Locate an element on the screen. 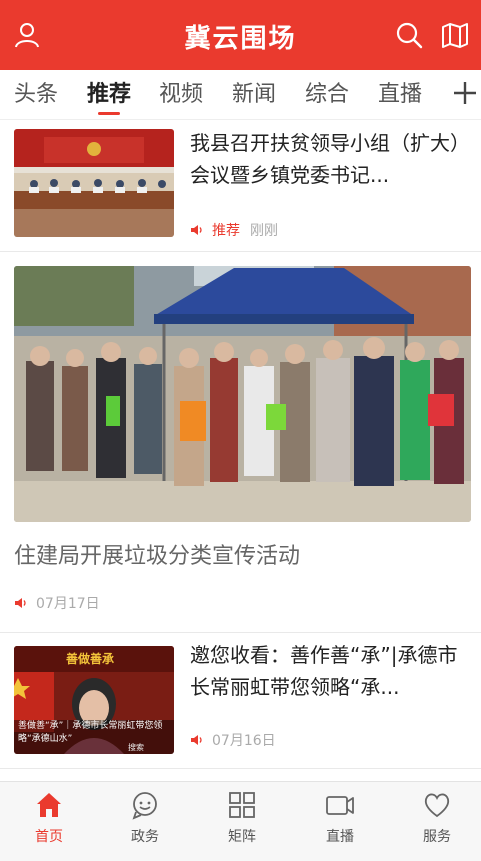 This screenshot has height=861, width=481. tabbar-matrix: 矩阵 is located at coordinates (242, 818).